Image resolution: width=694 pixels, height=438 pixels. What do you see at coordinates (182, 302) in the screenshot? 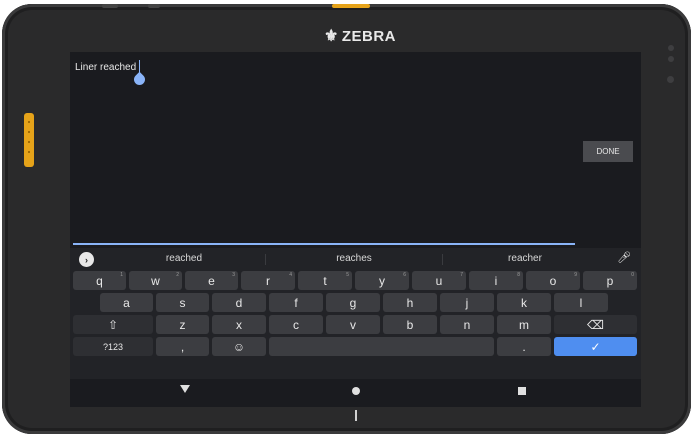
I see `key-s: s` at bounding box center [182, 302].